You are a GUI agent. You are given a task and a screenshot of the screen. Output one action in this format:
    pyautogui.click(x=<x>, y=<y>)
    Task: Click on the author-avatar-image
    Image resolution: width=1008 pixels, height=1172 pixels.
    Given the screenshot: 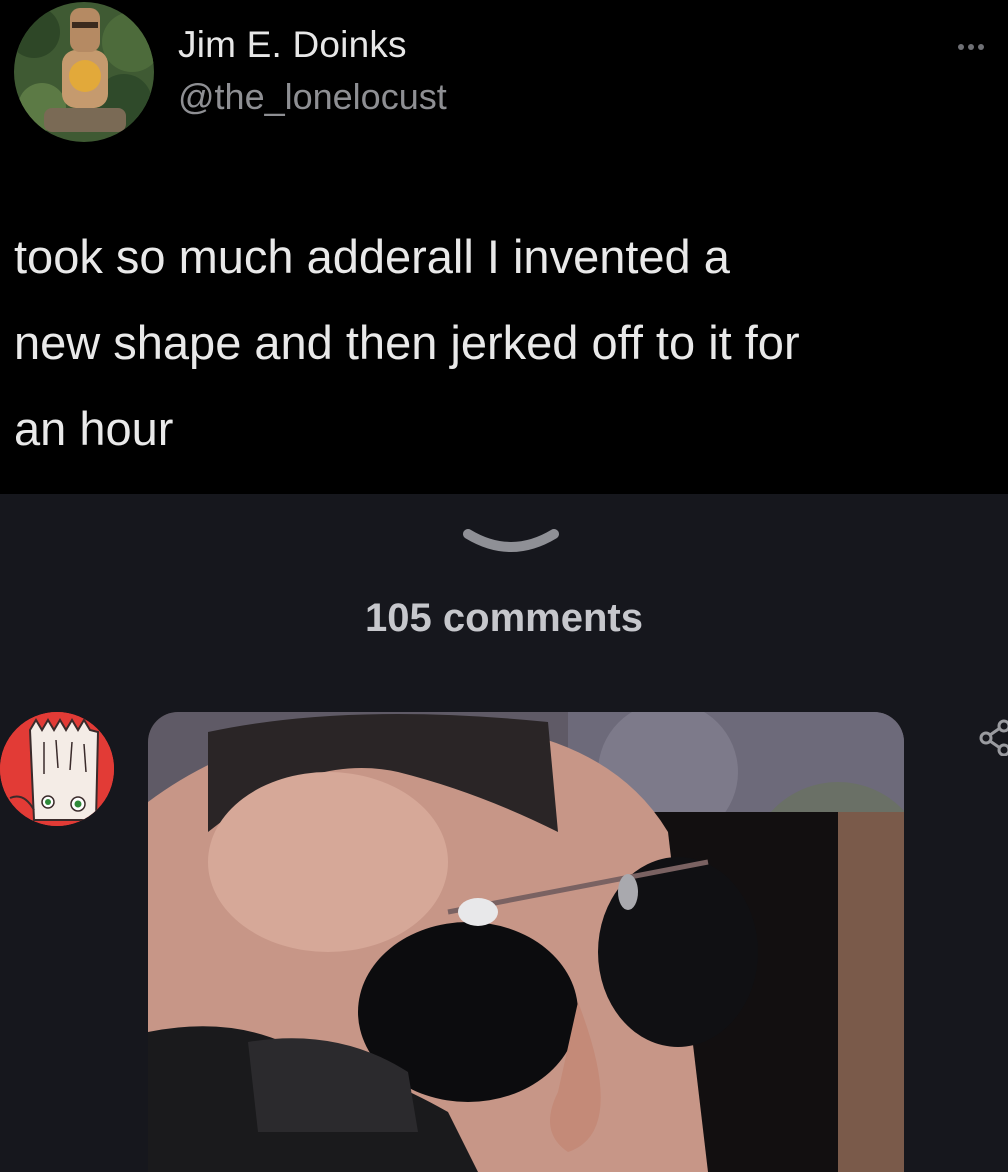 What is the action you would take?
    pyautogui.click(x=84, y=72)
    